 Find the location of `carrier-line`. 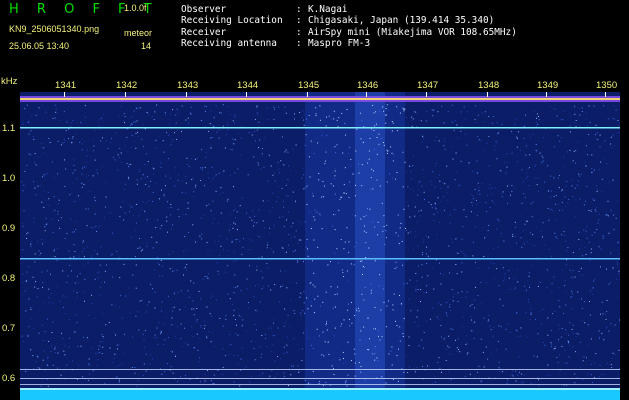

carrier-line is located at coordinates (320, 369).